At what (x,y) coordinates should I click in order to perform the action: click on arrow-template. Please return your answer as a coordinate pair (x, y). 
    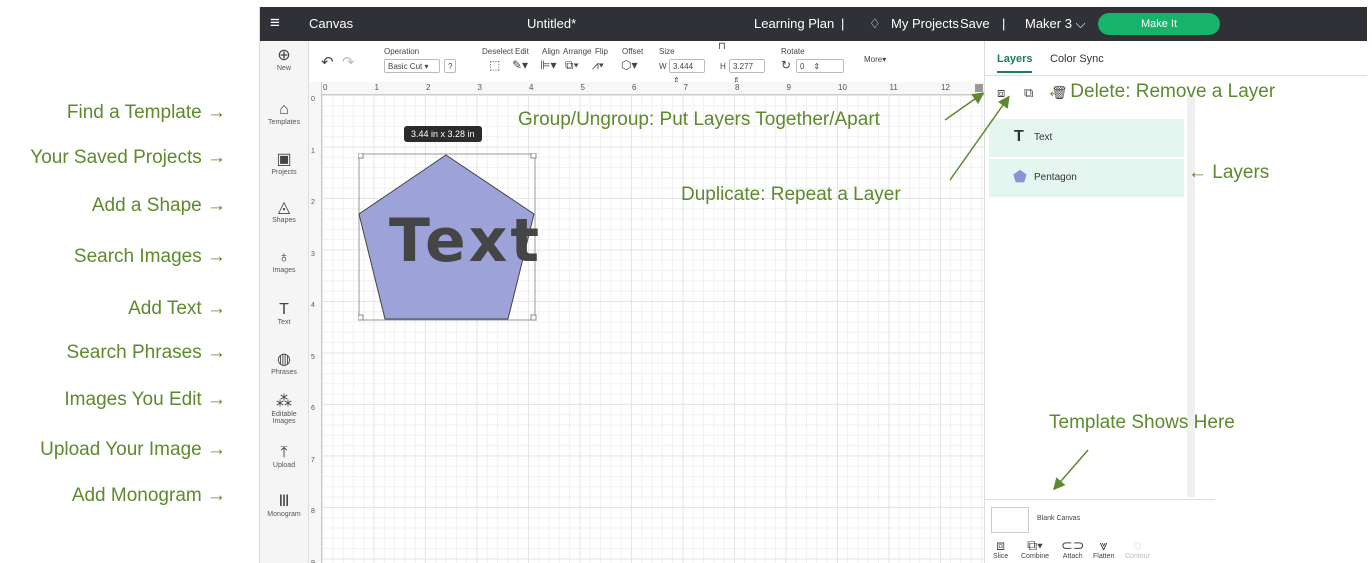
    Looking at the image, I should click on (1071, 470).